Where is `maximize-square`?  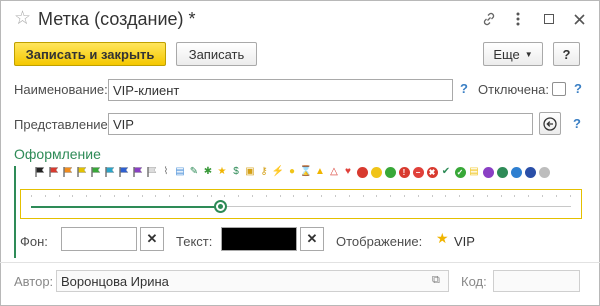 maximize-square is located at coordinates (549, 19).